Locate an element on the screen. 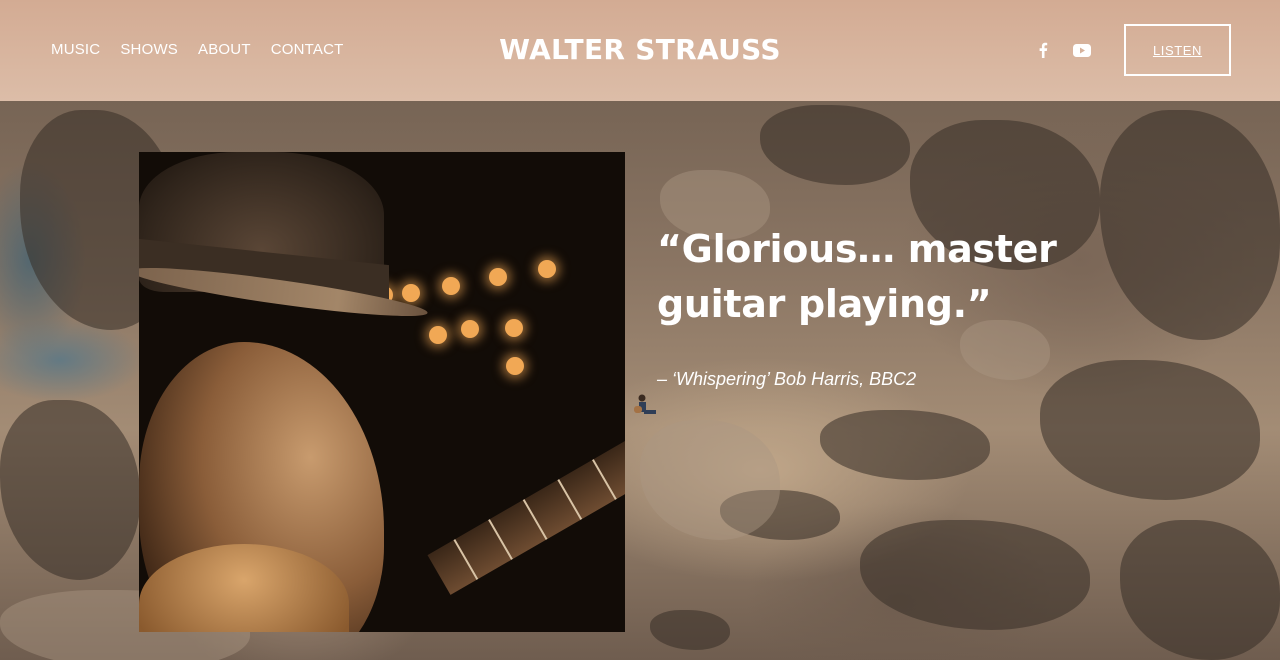 The width and height of the screenshot is (1280, 660). distant-figure-image is located at coordinates (645, 404).